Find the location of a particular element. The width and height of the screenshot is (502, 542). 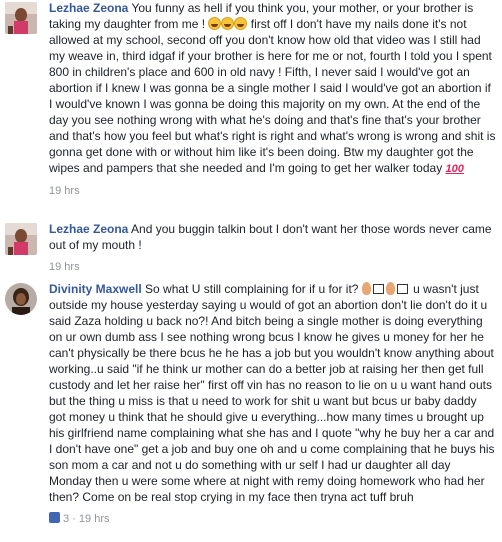

hundred-points-emoji-icon: 100 is located at coordinates (454, 169).